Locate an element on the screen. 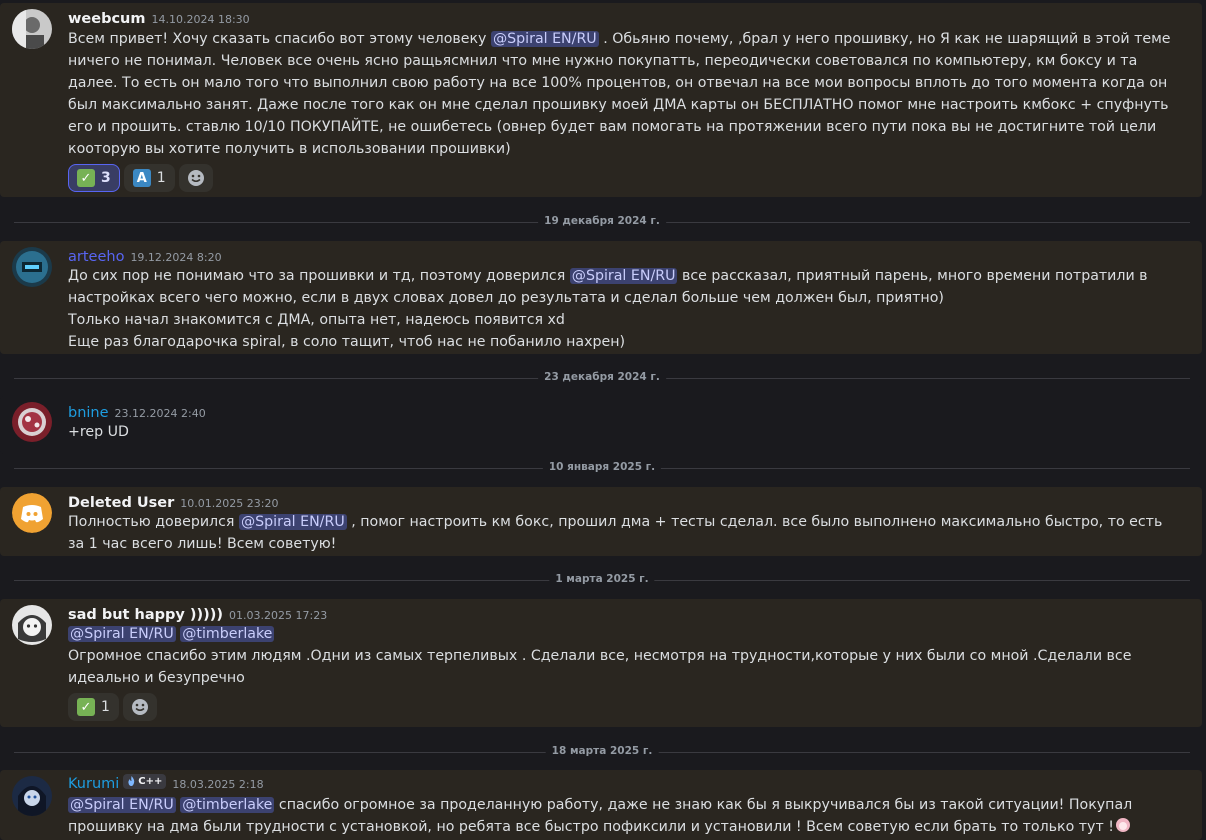  server-tag-badge: C++ is located at coordinates (145, 781).